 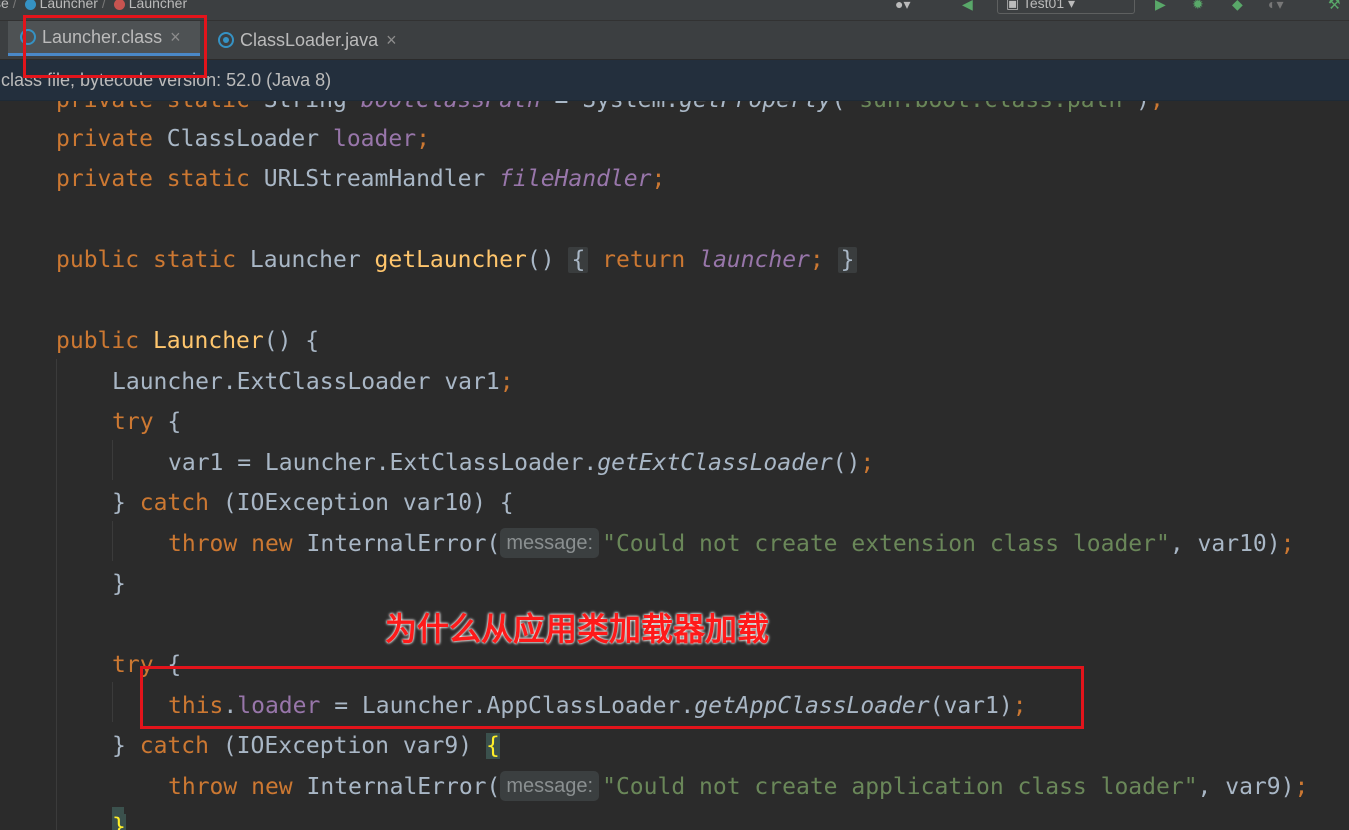 I want to click on highlight-box-code, so click(x=612, y=697).